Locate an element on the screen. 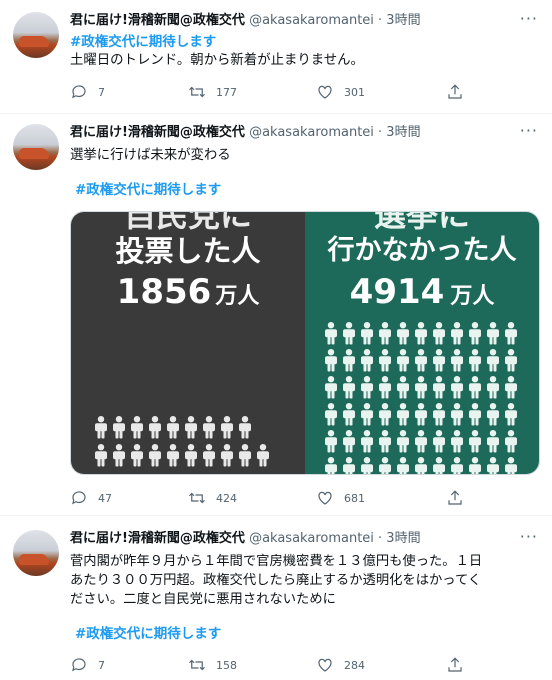 This screenshot has height=680, width=552. tweet-header: 君に届け!滑稽新聞@政権交代 @akasakaromantei · 3時間 is located at coordinates (245, 21).